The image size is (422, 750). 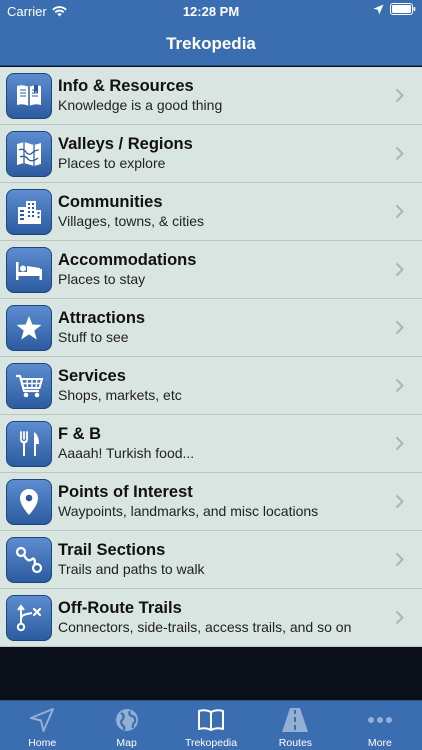 I want to click on map-icon, so click(x=29, y=154).